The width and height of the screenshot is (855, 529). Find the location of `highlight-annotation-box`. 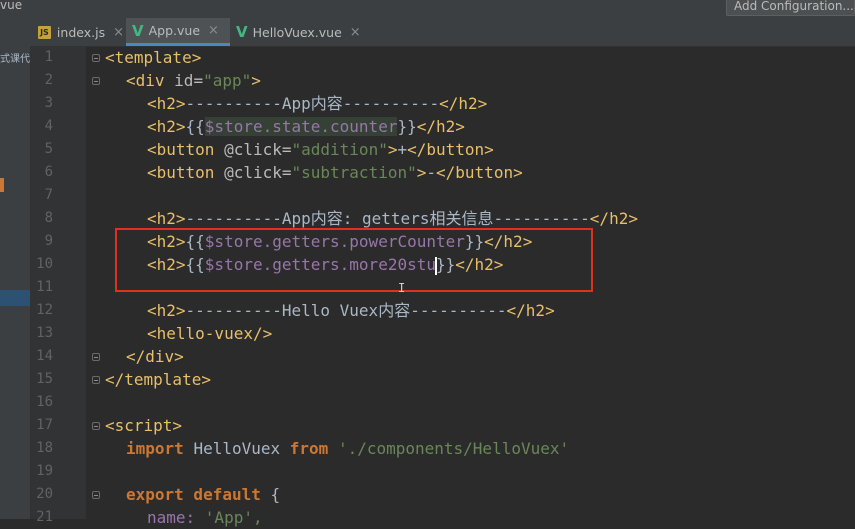

highlight-annotation-box is located at coordinates (354, 260).